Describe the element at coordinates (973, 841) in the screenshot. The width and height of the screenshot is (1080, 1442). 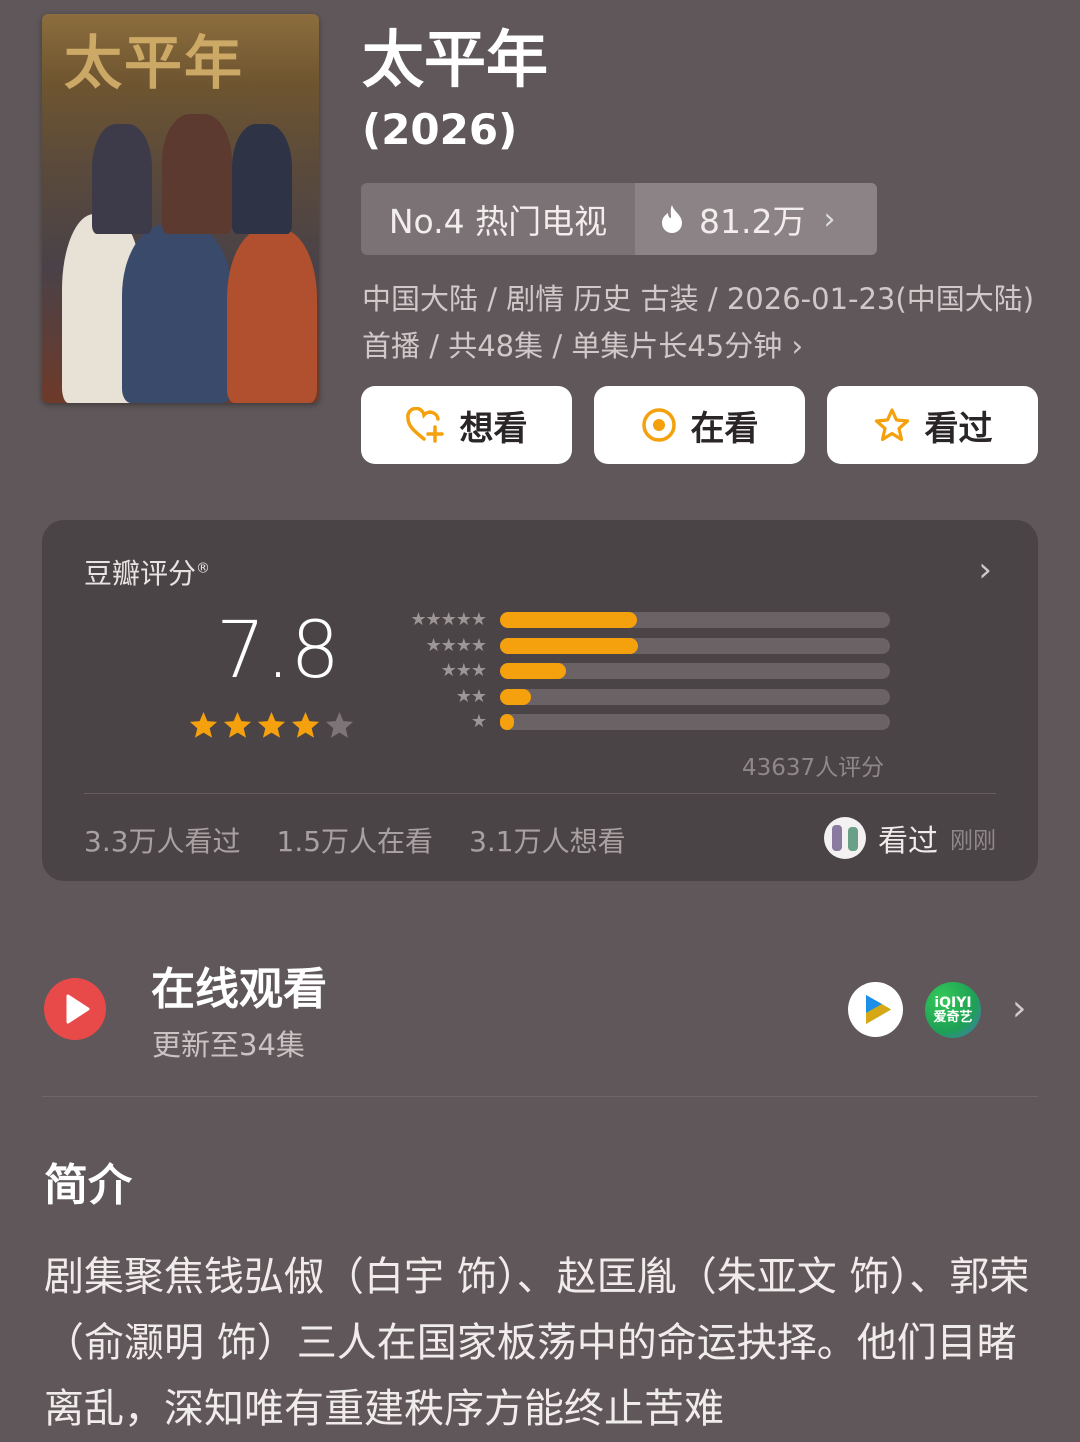
I see `user-status-time: 刚刚` at that location.